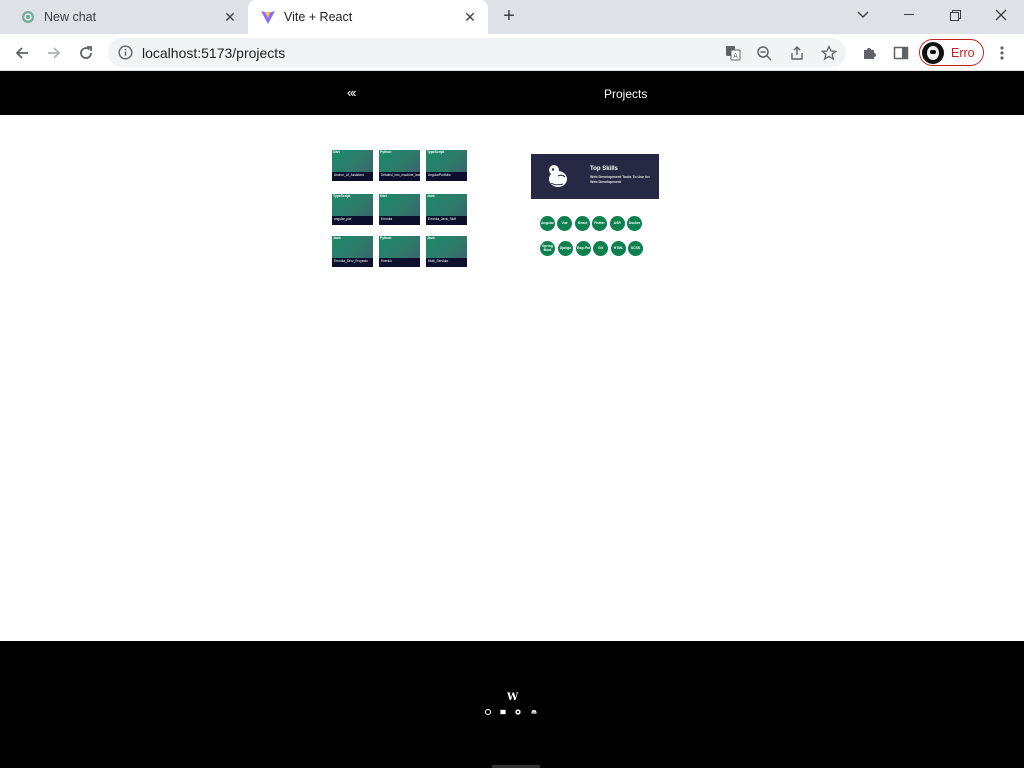  Describe the element at coordinates (582, 223) in the screenshot. I see `skill-badge: React` at that location.